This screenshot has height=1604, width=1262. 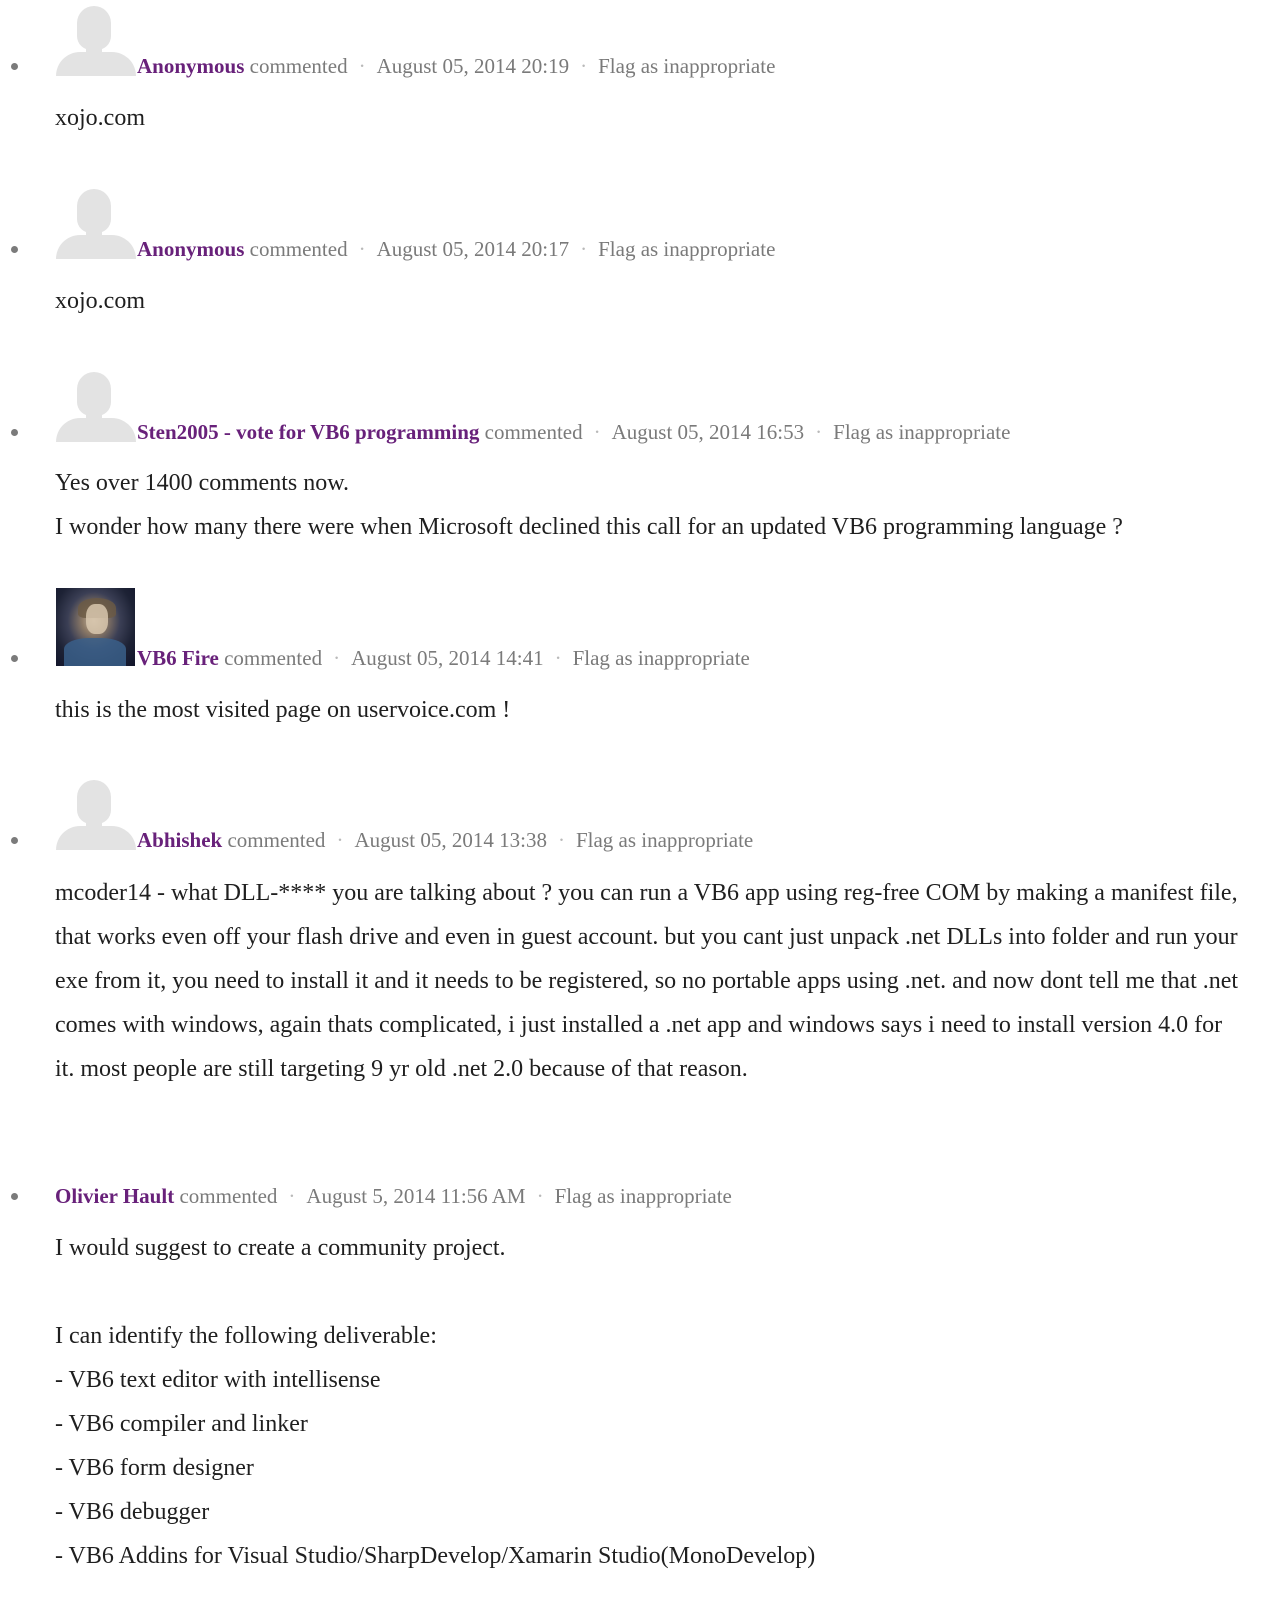 What do you see at coordinates (308, 432) in the screenshot?
I see `author-link: Sten2005 - vote for VB6 programming` at bounding box center [308, 432].